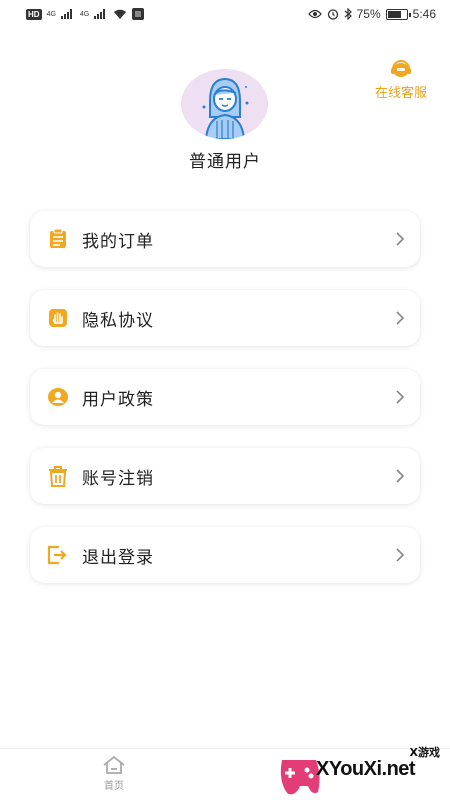 This screenshot has width=450, height=800. I want to click on network-type-2: 4G, so click(84, 14).